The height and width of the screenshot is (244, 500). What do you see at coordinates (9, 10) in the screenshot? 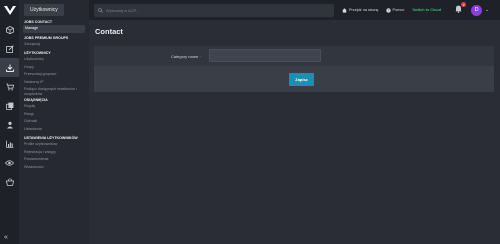
I see `logo-icon` at bounding box center [9, 10].